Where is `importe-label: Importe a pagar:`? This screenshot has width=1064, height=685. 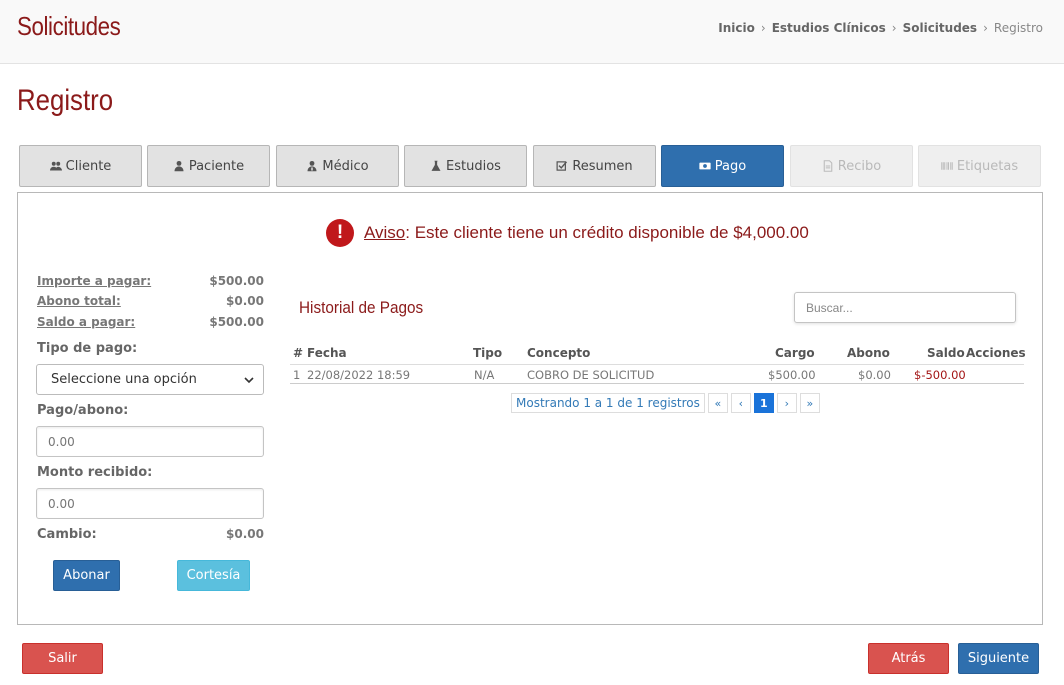
importe-label: Importe a pagar: is located at coordinates (94, 281).